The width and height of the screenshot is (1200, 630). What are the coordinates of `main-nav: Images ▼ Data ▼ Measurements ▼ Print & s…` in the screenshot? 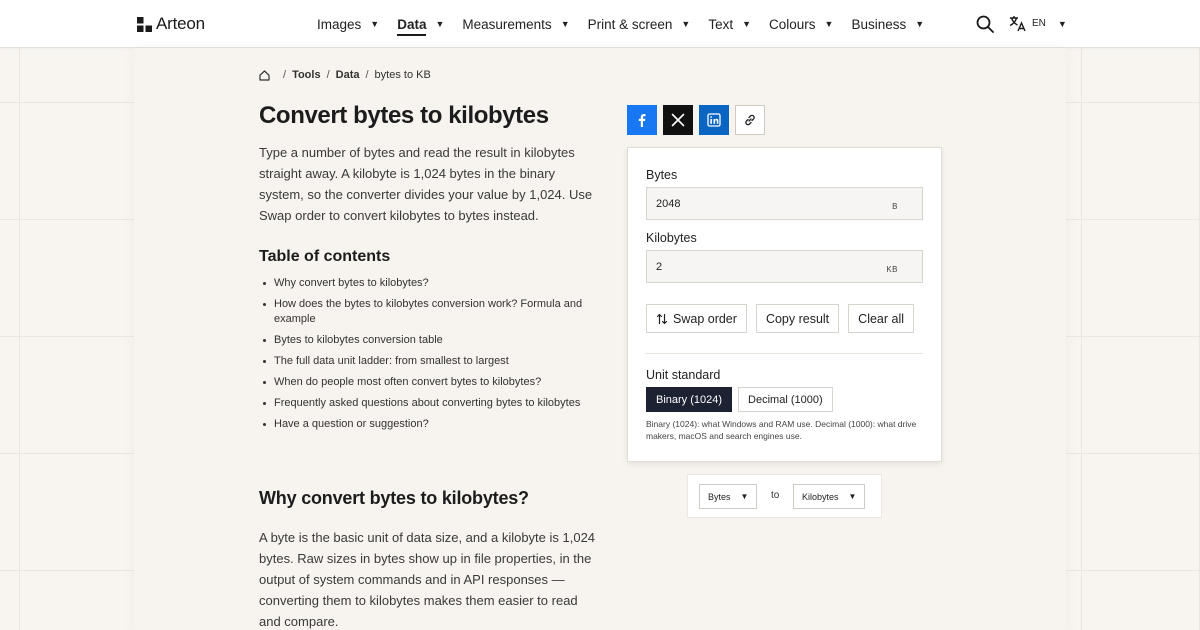 It's located at (629, 24).